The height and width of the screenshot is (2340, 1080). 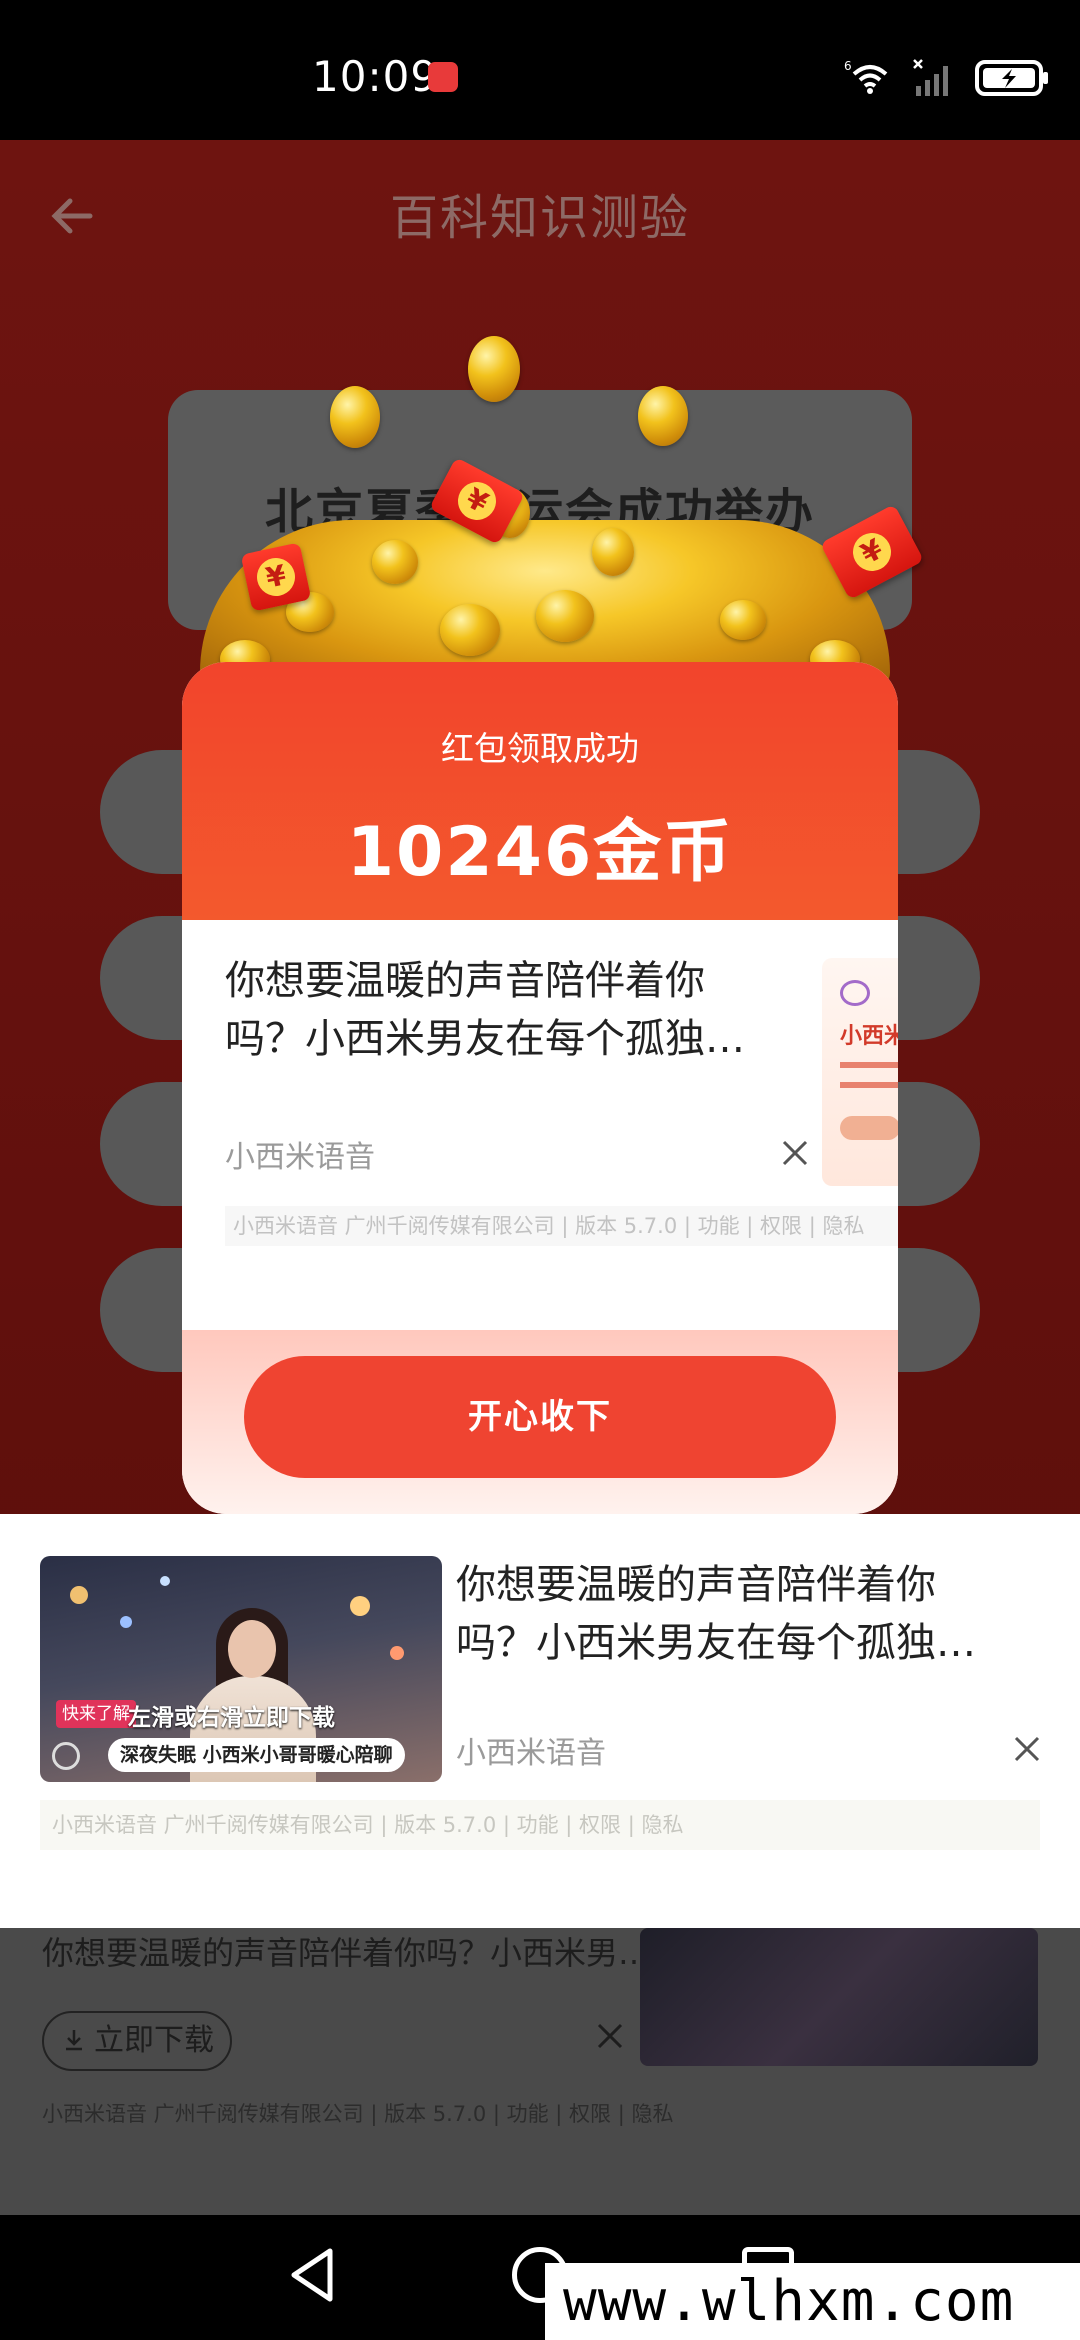 What do you see at coordinates (930, 77) in the screenshot?
I see `signal-icon` at bounding box center [930, 77].